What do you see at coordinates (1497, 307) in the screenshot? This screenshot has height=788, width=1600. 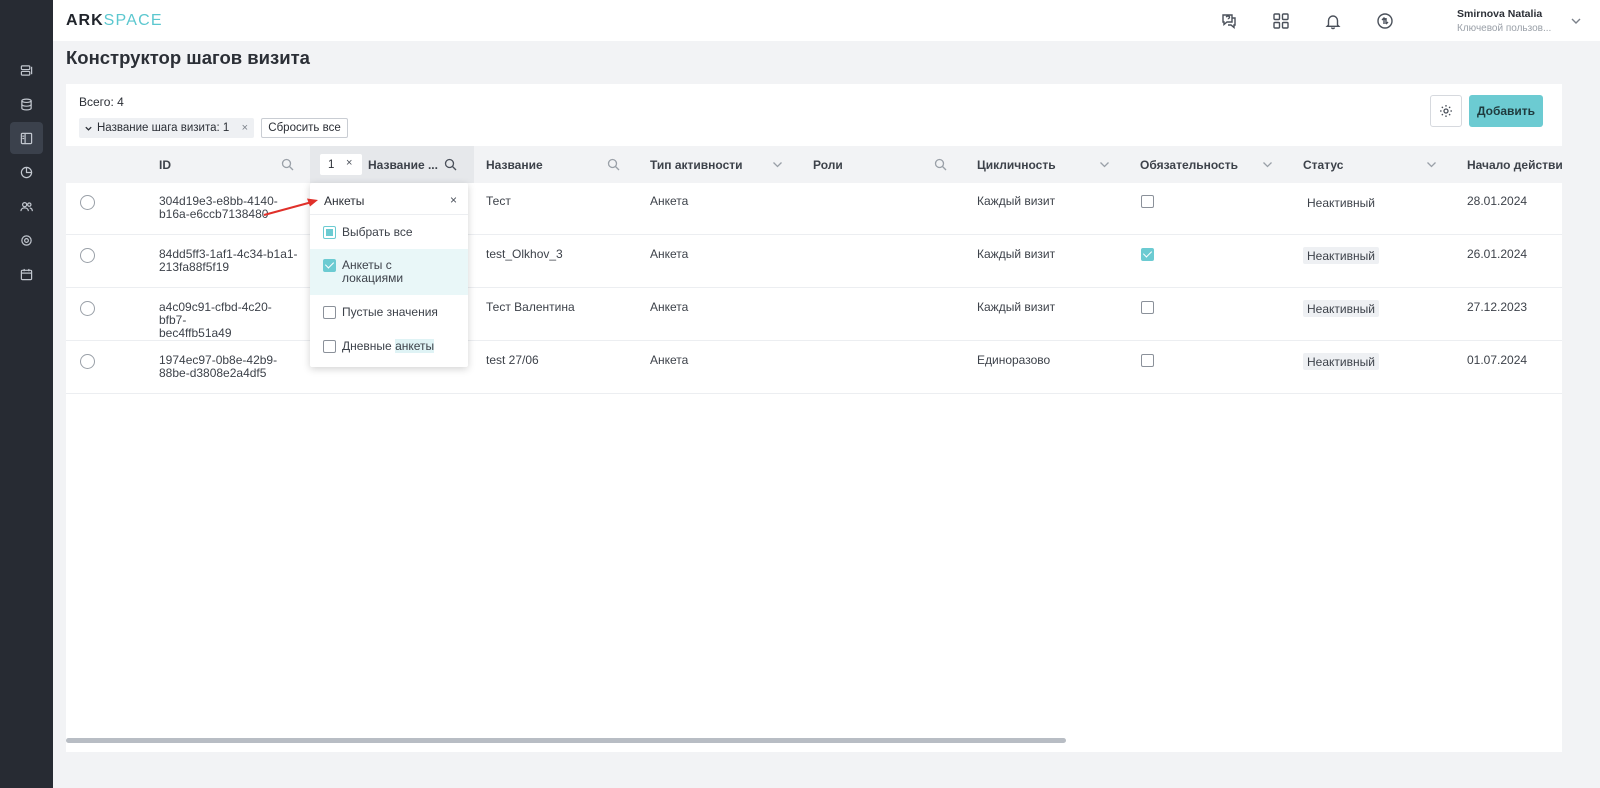 I see `row-start-date: 27.12.2023` at bounding box center [1497, 307].